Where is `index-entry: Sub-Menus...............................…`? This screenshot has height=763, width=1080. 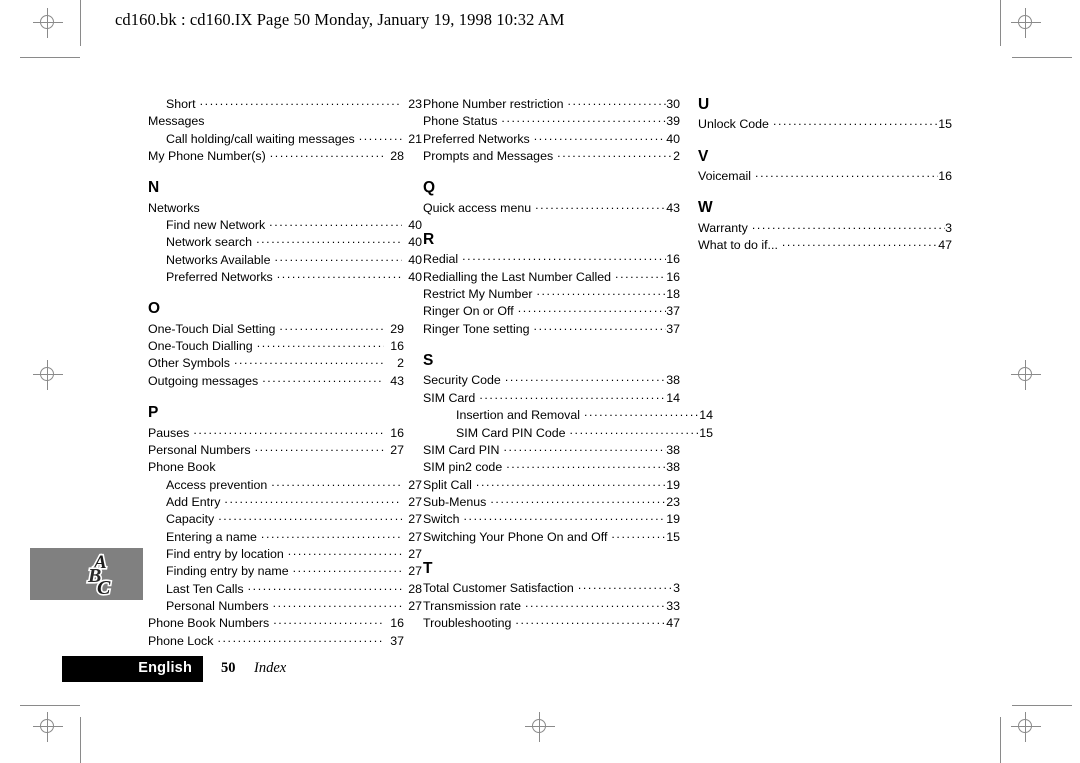 index-entry: Sub-Menus...............................… is located at coordinates (551, 502).